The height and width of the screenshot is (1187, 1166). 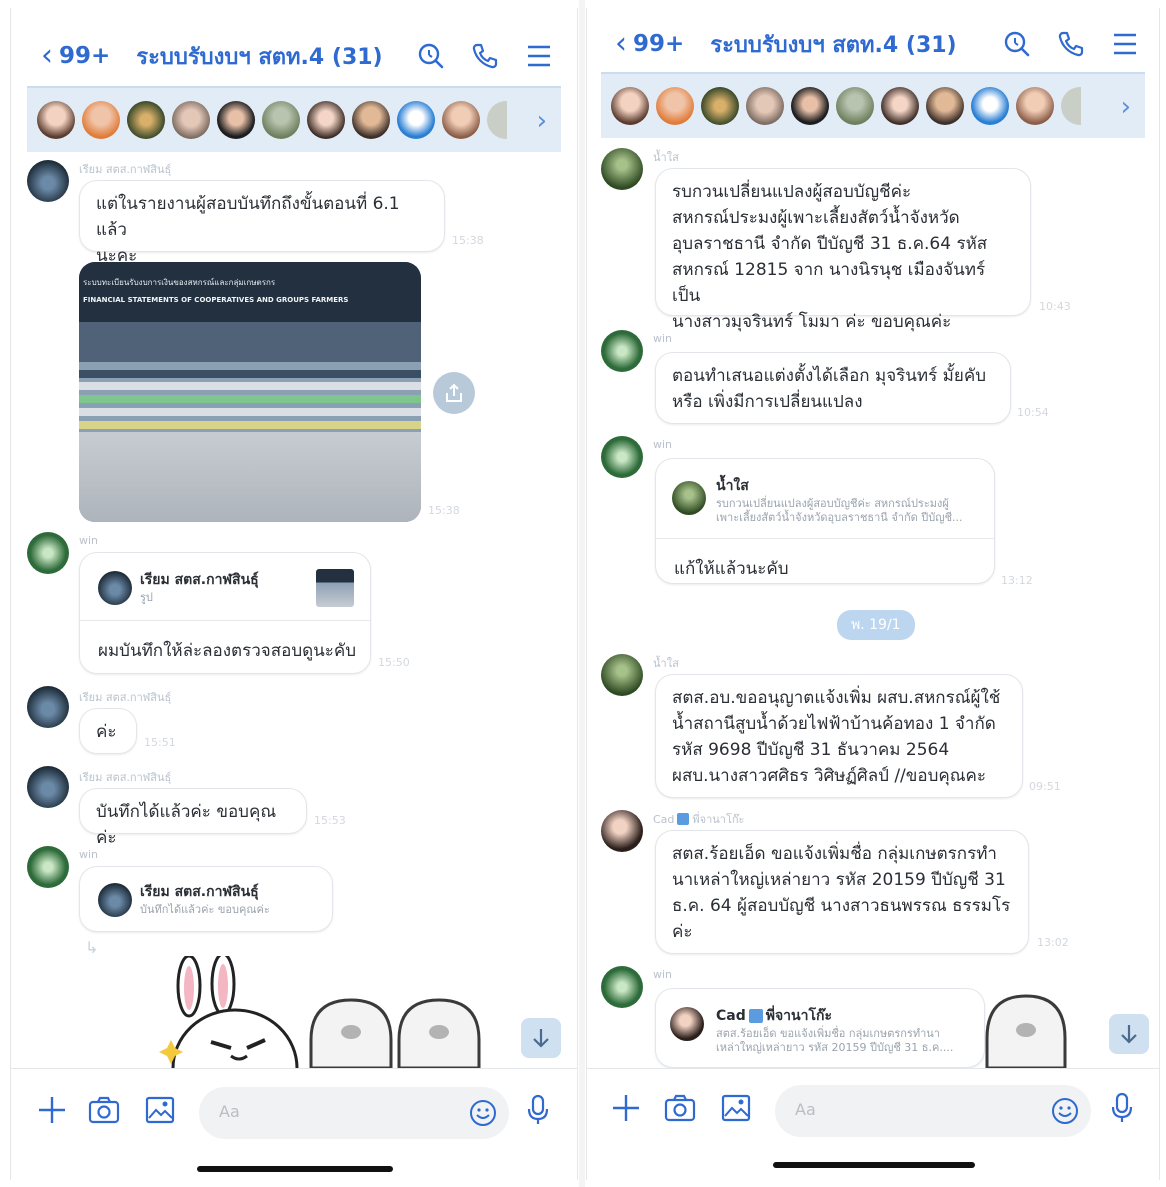 What do you see at coordinates (89, 854) in the screenshot?
I see `sender-name: win` at bounding box center [89, 854].